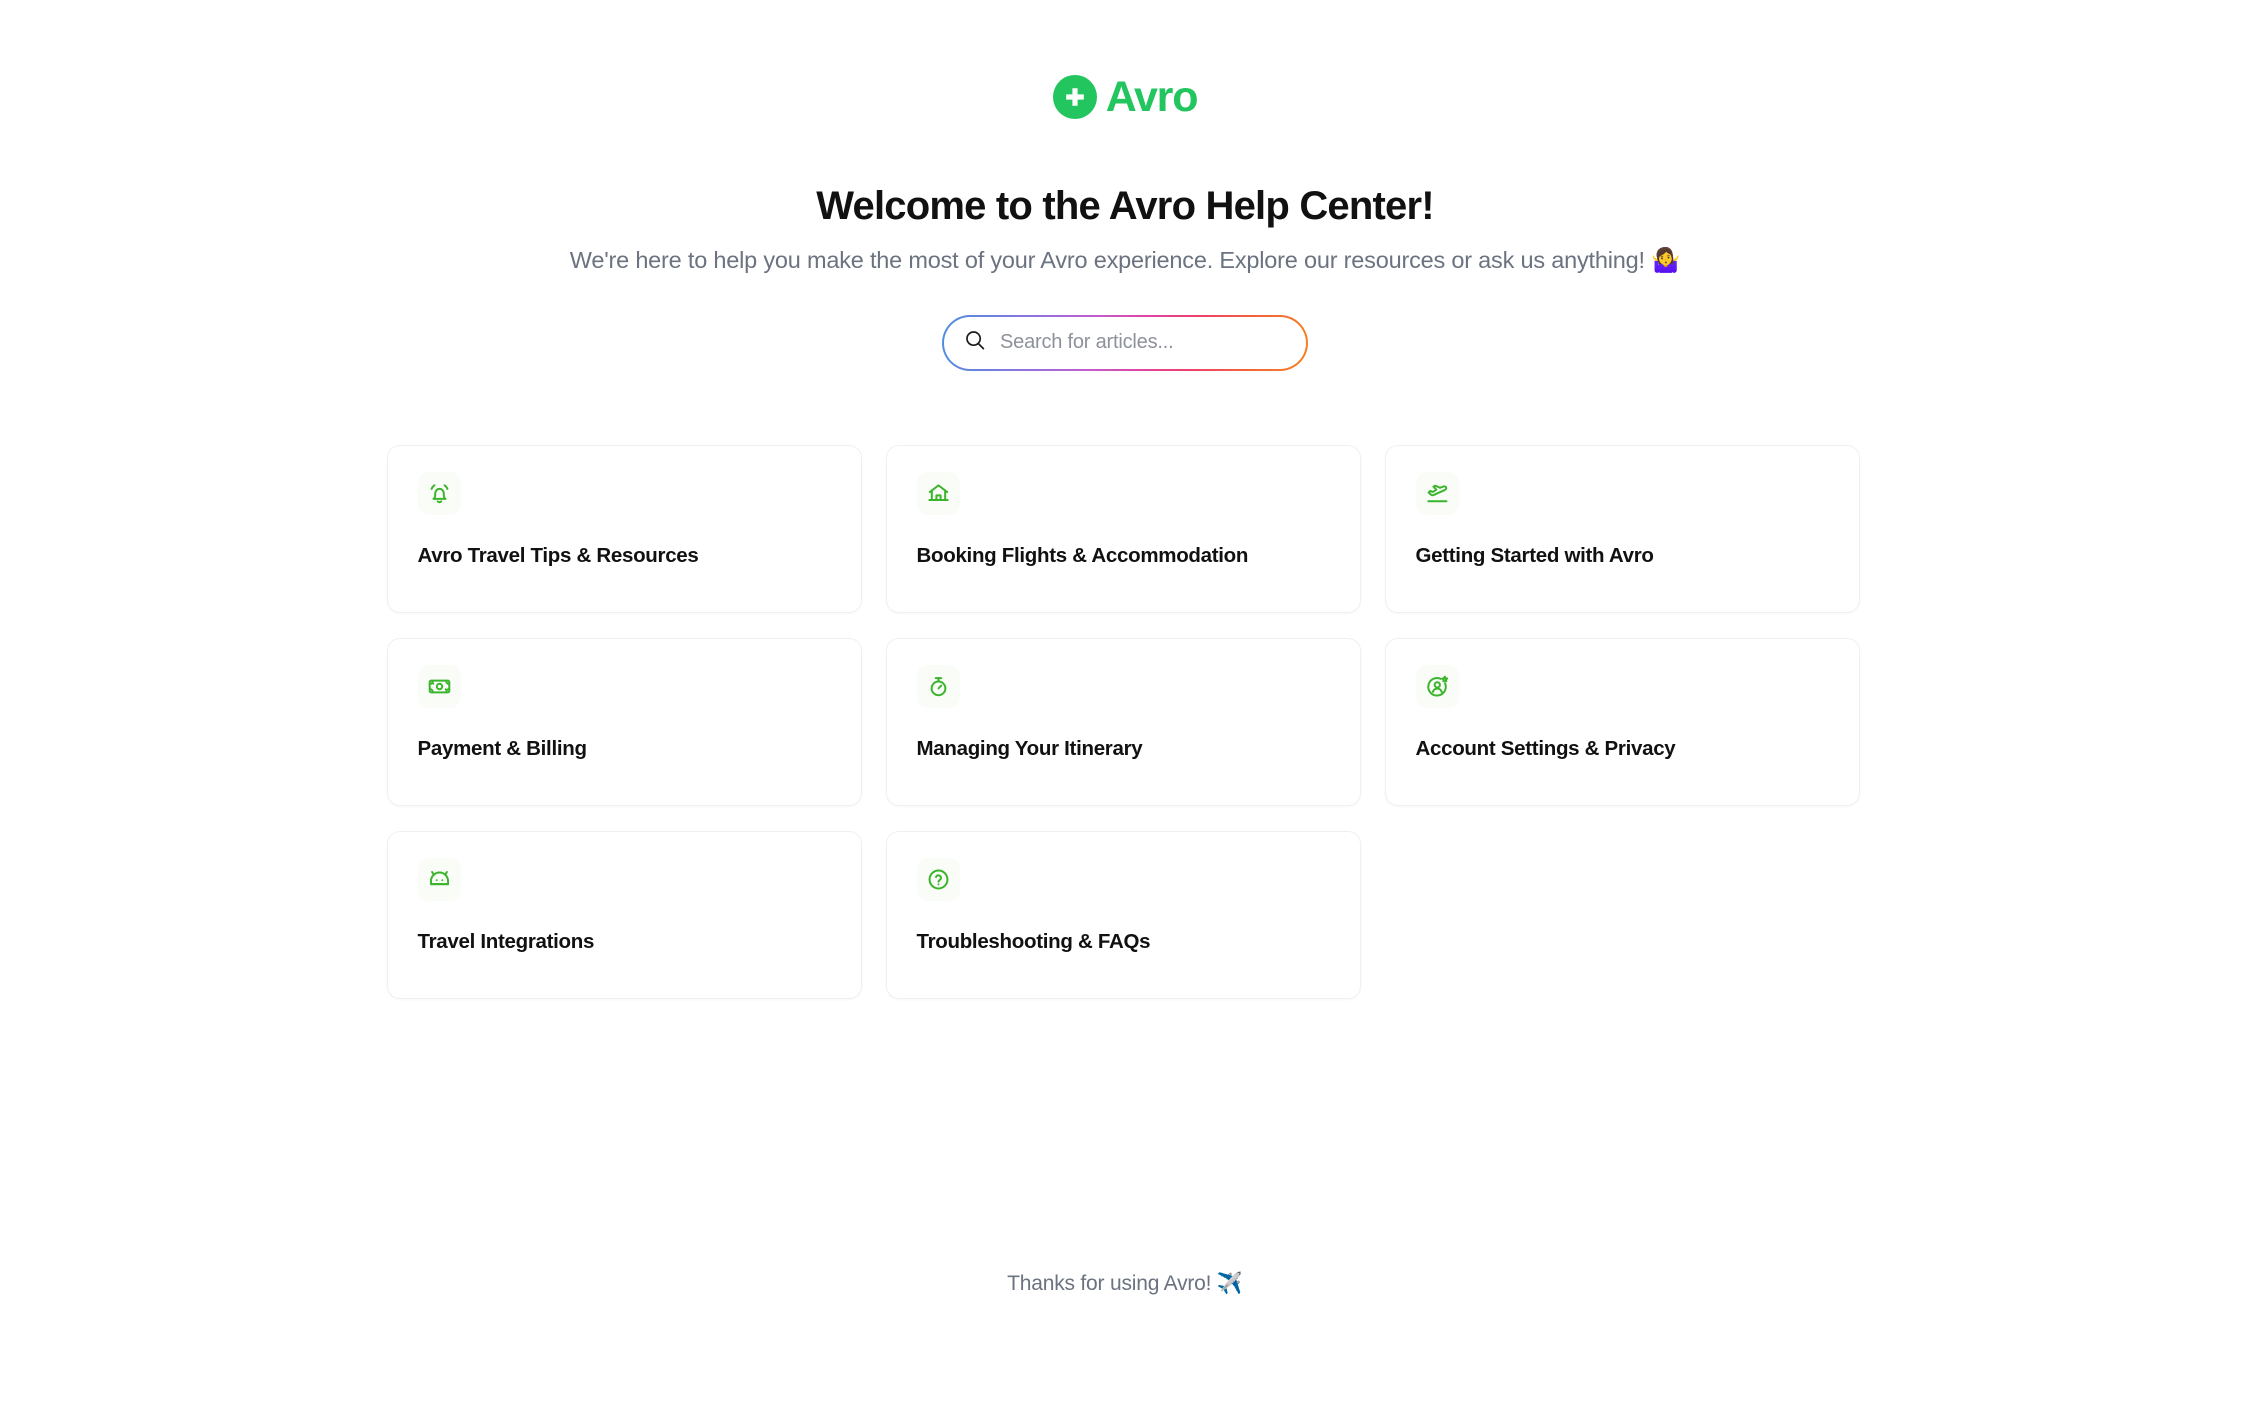 The width and height of the screenshot is (2250, 1406). What do you see at coordinates (938, 879) in the screenshot?
I see `question-circle-icon` at bounding box center [938, 879].